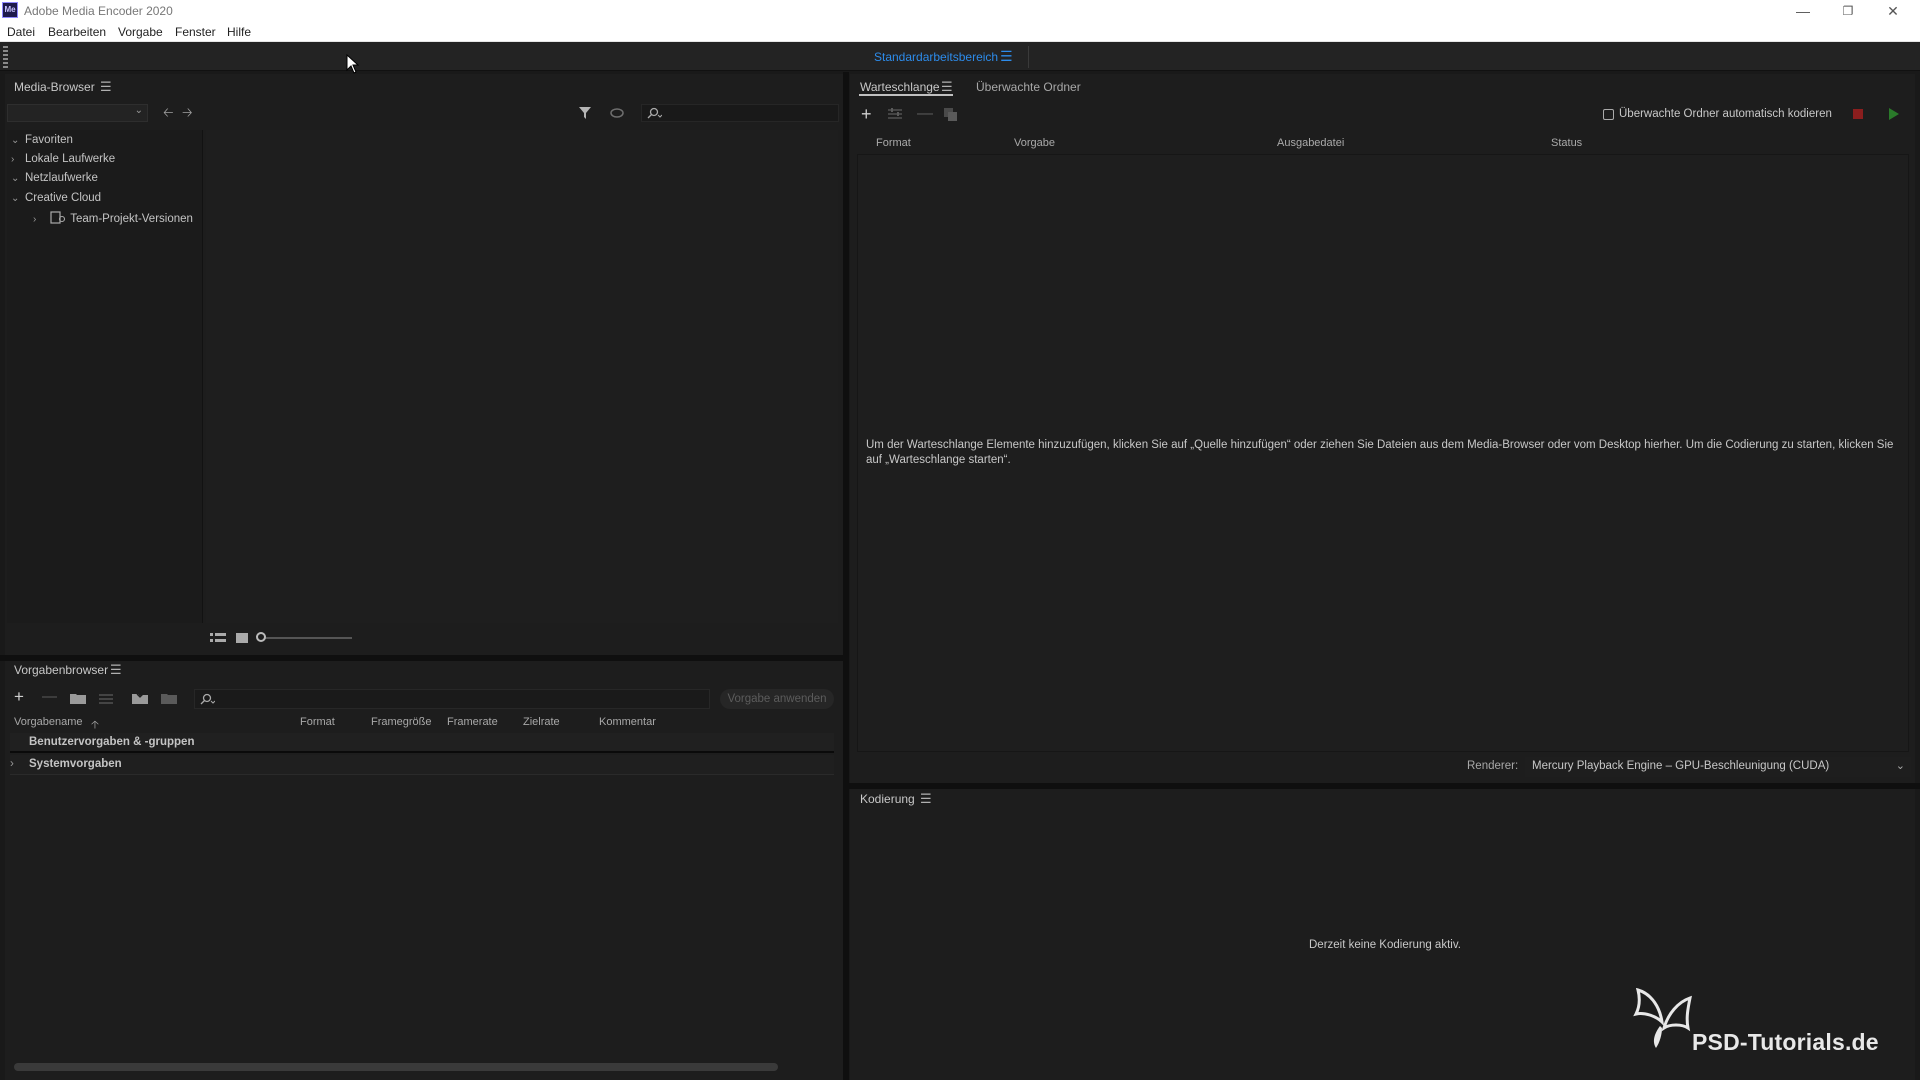 This screenshot has width=1920, height=1080. Describe the element at coordinates (960, 11) in the screenshot. I see `title-bar: Me Adobe Media Encoder 2020 — ❐ ✕` at that location.